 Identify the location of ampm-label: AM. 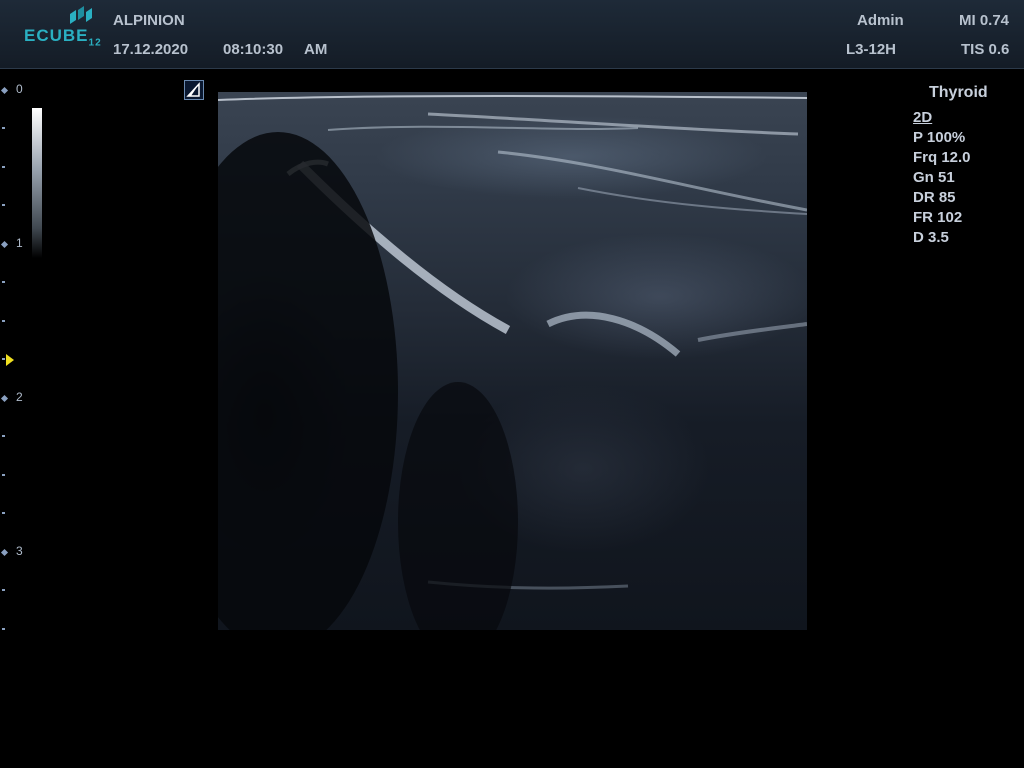
(316, 49).